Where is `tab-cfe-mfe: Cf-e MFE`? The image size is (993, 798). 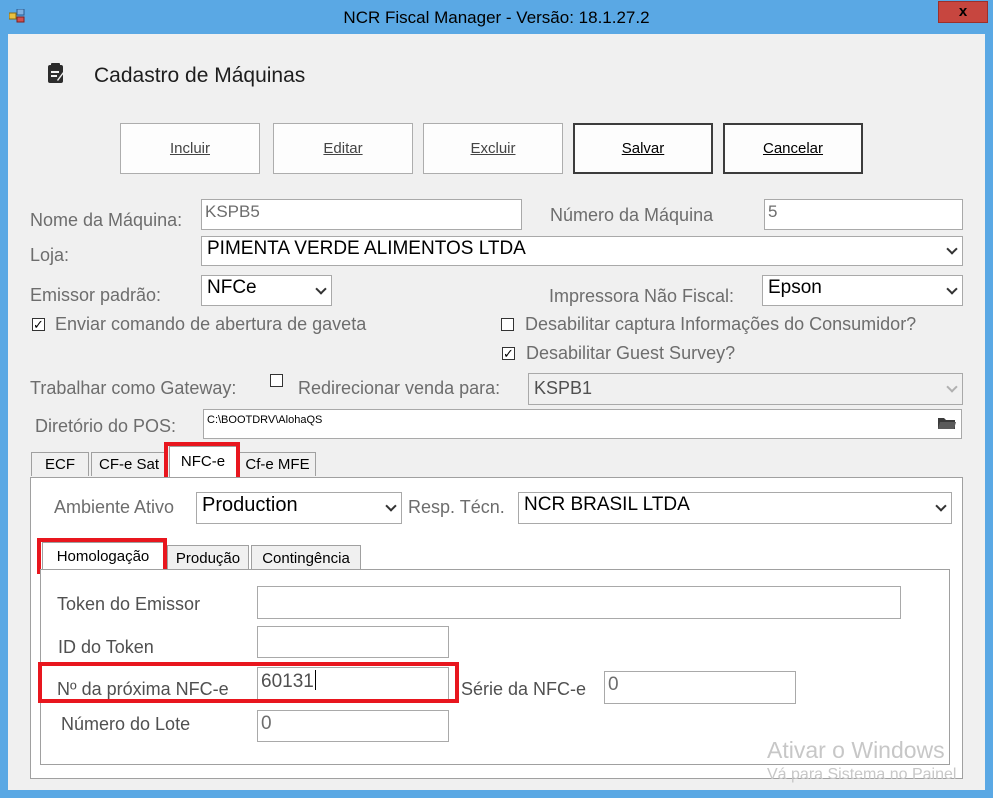 tab-cfe-mfe: Cf-e MFE is located at coordinates (277, 464).